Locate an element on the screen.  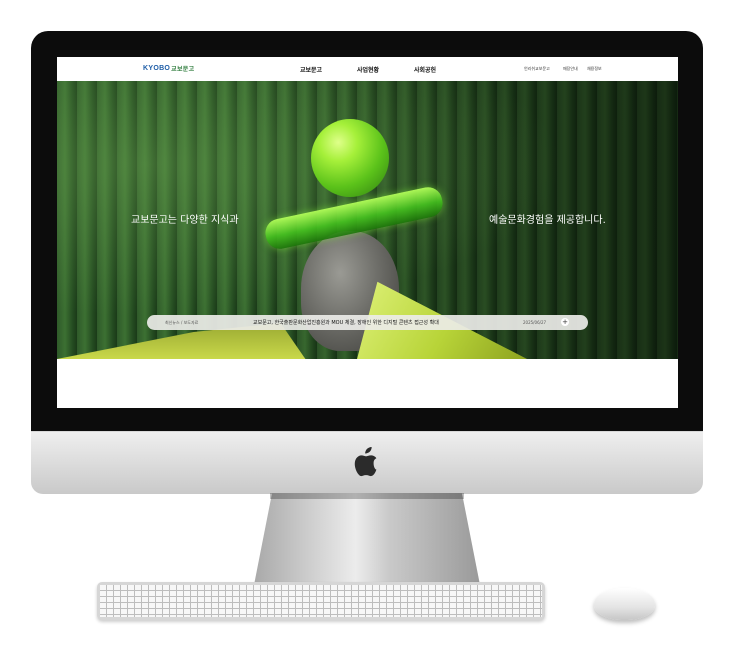
logo-sub: 교보문고 is located at coordinates (183, 70).